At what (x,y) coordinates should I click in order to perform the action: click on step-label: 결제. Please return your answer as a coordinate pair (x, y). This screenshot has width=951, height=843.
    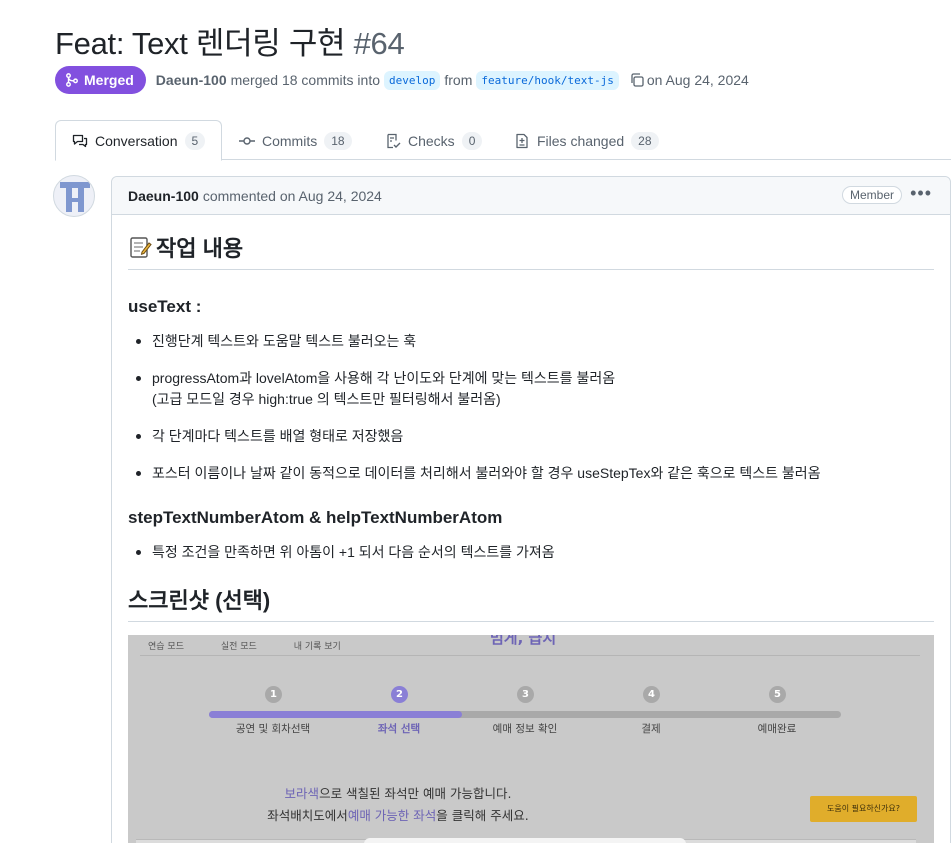
    Looking at the image, I should click on (651, 729).